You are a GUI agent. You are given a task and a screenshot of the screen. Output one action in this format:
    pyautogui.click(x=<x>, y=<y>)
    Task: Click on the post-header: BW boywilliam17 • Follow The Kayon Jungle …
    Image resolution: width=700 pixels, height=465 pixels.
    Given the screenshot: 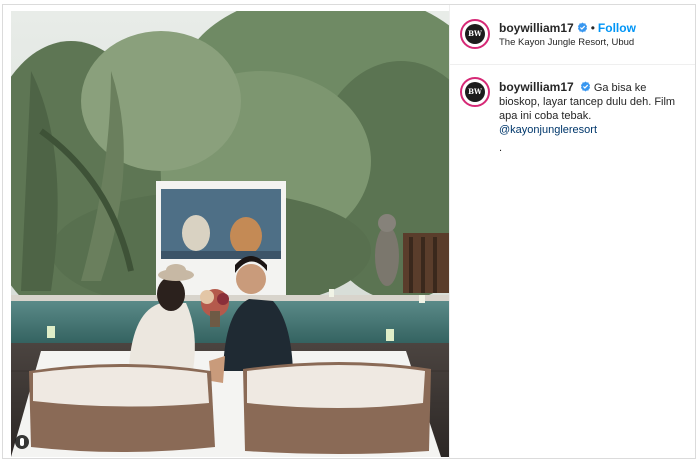 What is the action you would take?
    pyautogui.click(x=575, y=35)
    